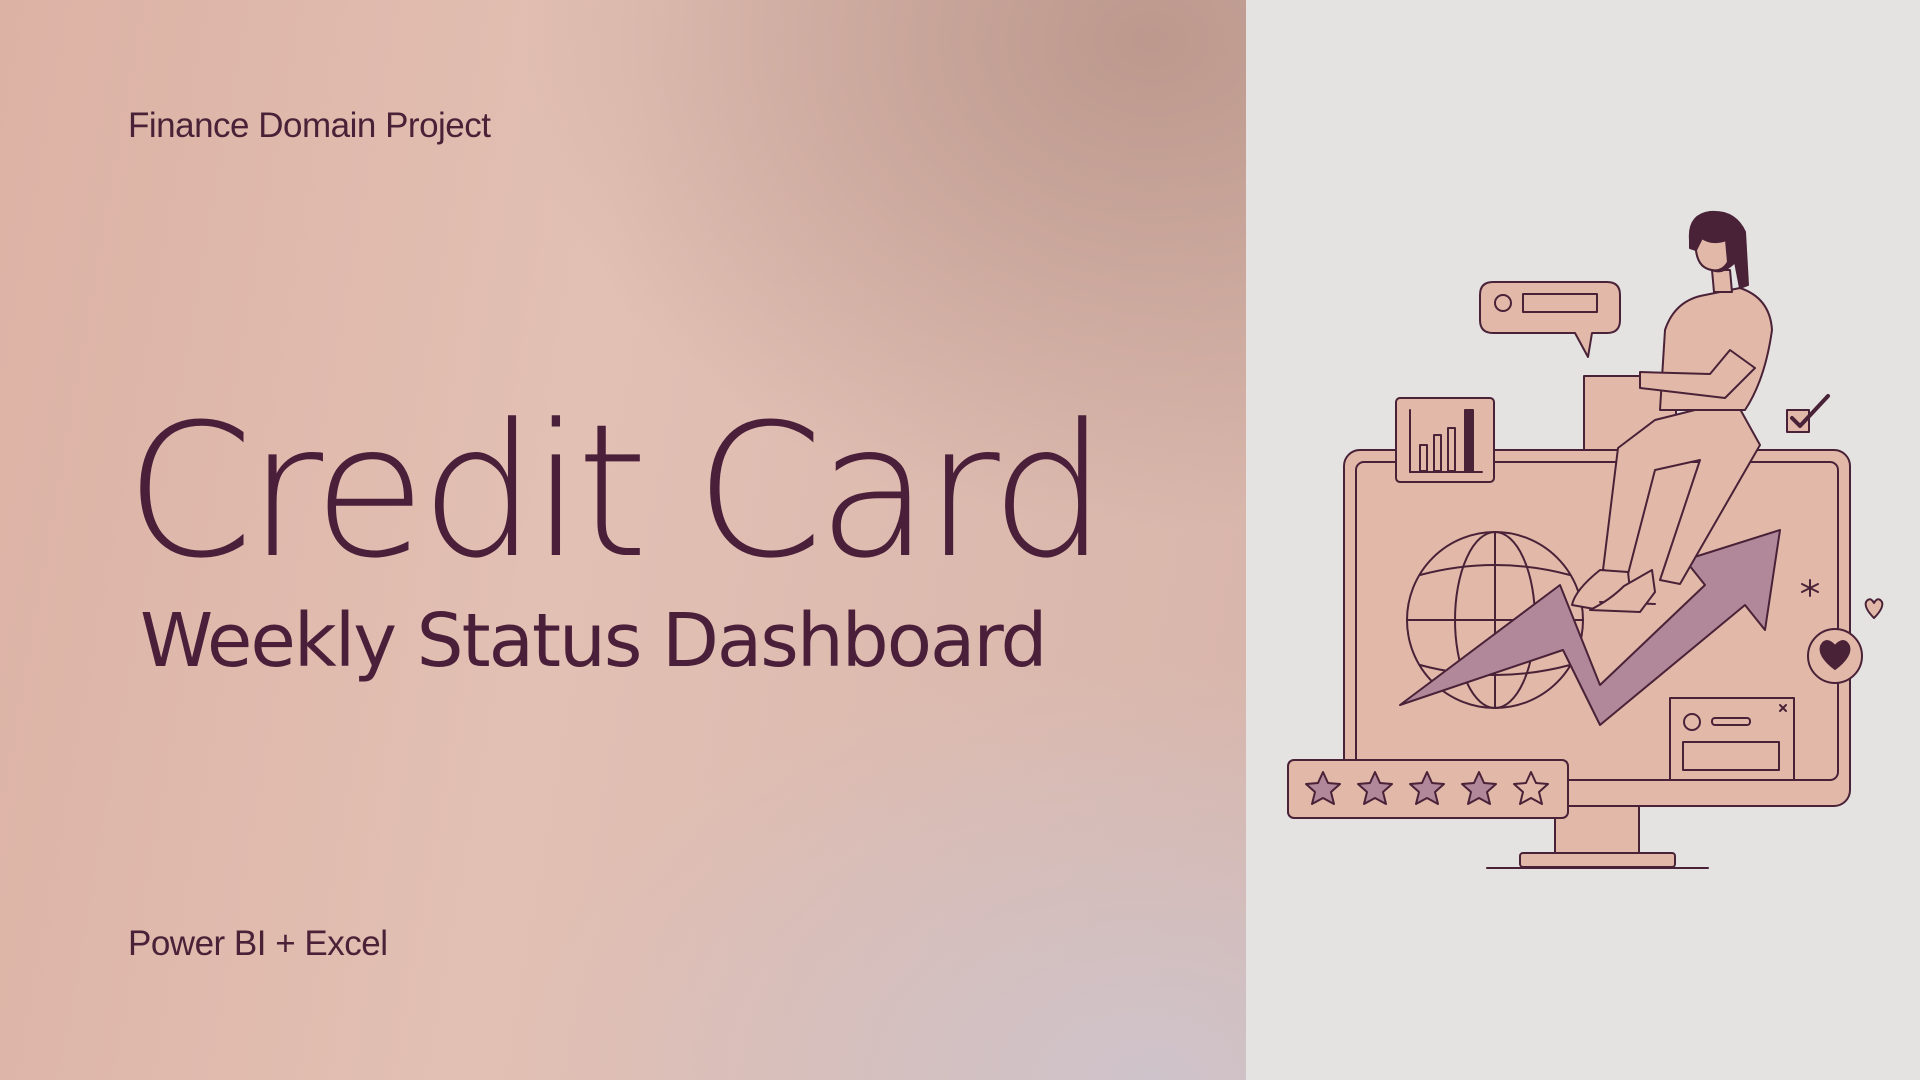  I want to click on slide-title: Credit Card, so click(616, 492).